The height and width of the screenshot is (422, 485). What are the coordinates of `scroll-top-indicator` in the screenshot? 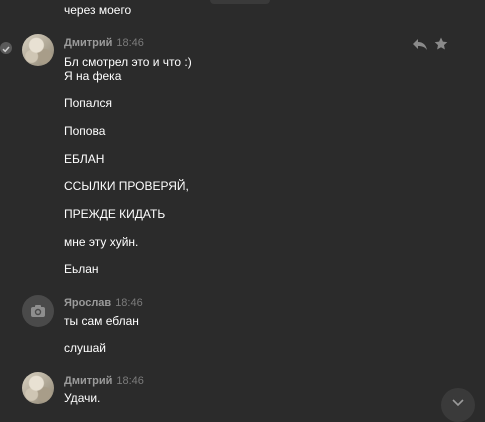 It's located at (240, 2).